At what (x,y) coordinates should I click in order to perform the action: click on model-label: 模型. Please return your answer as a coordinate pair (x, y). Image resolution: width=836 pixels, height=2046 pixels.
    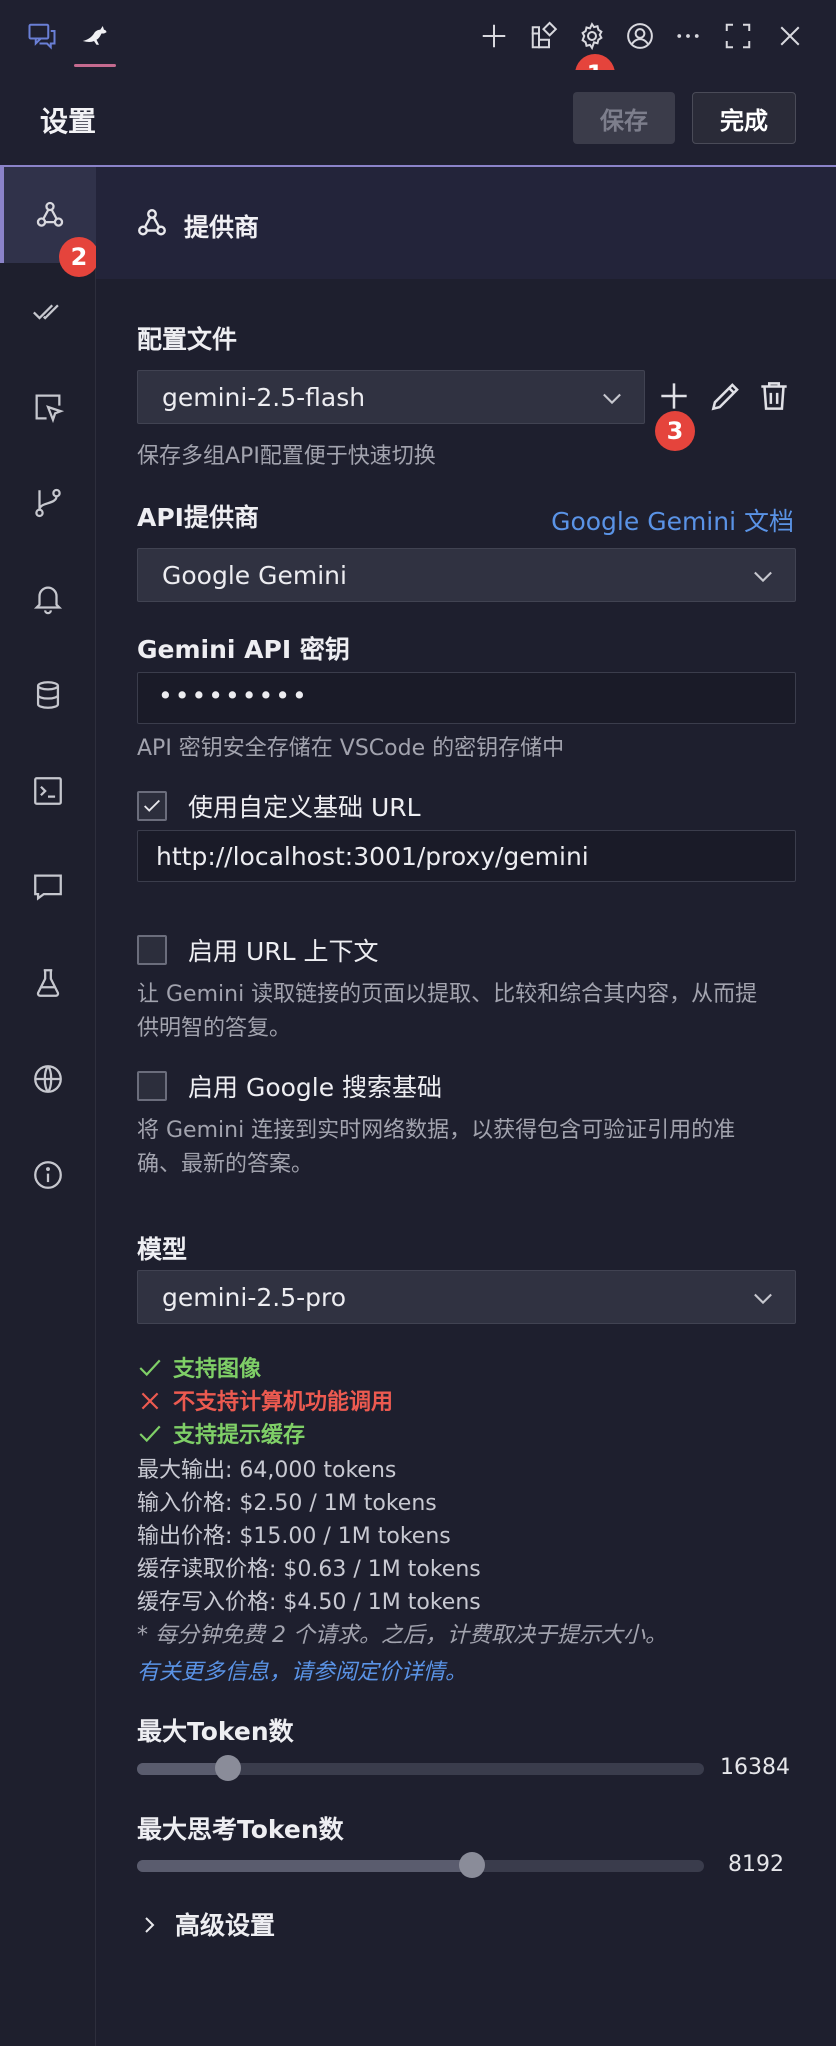
    Looking at the image, I should click on (162, 1249).